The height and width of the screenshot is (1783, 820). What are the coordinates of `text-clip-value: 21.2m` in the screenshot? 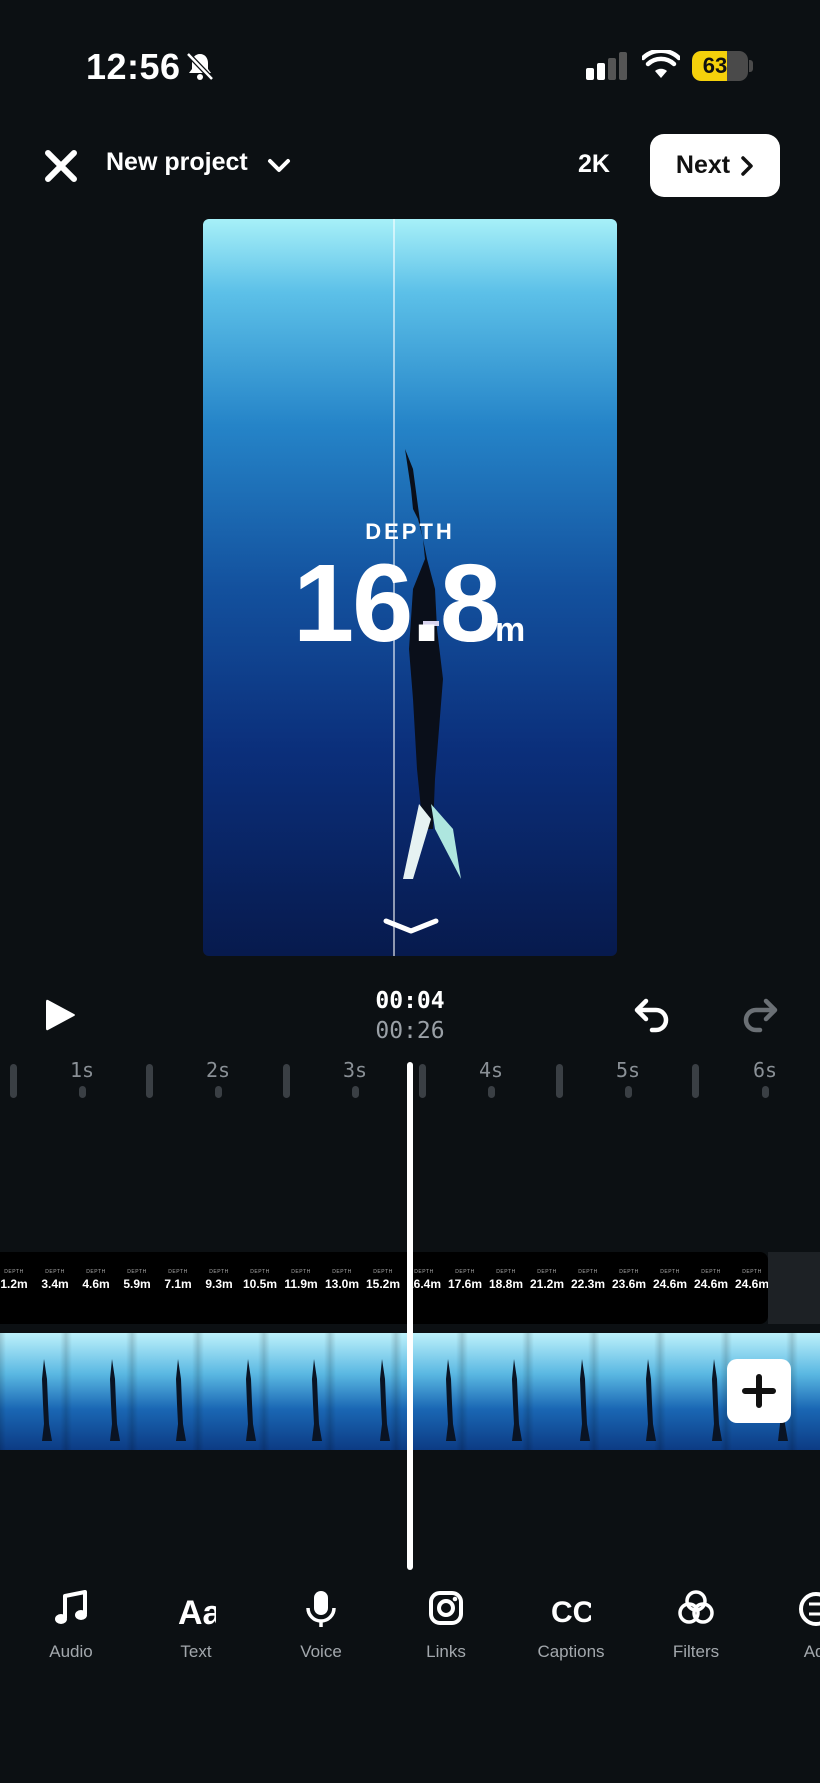 It's located at (547, 1284).